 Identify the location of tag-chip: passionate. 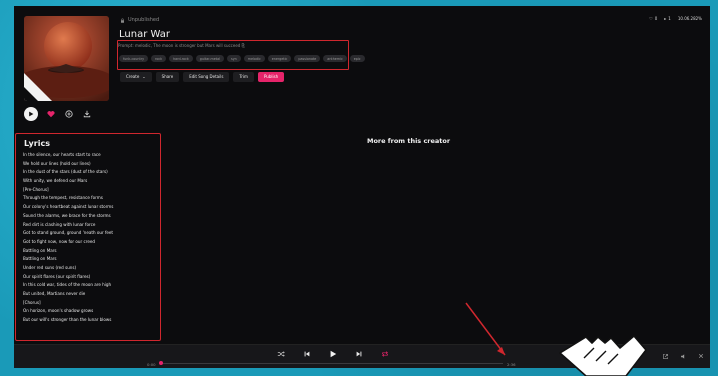
(307, 58).